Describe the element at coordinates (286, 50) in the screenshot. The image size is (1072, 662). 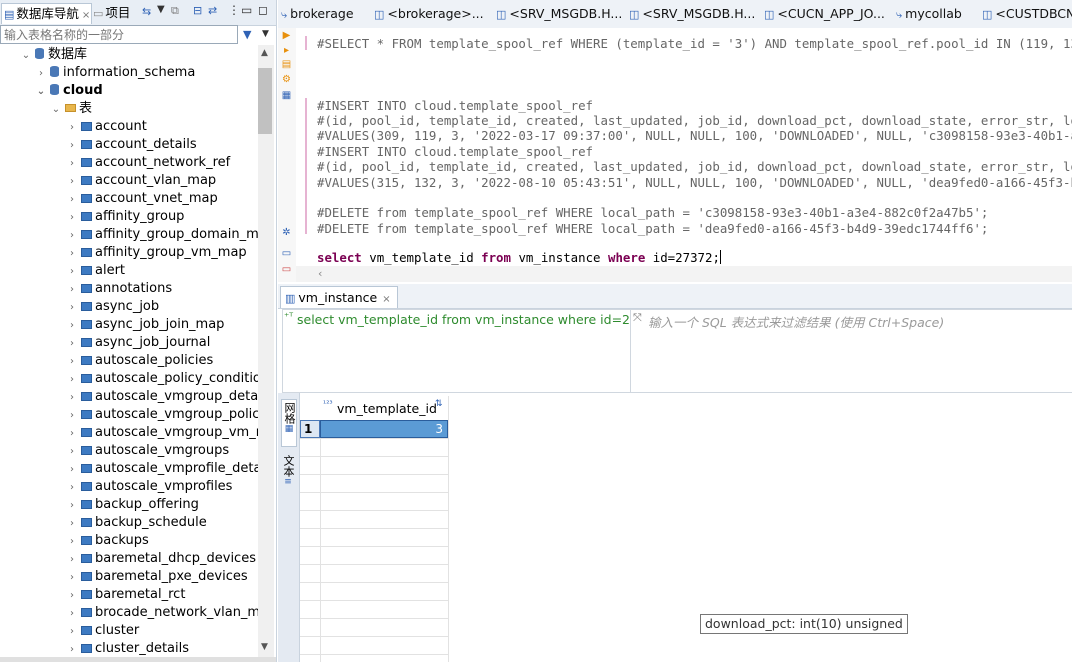
I see `execute-statement-icon: ▸` at that location.